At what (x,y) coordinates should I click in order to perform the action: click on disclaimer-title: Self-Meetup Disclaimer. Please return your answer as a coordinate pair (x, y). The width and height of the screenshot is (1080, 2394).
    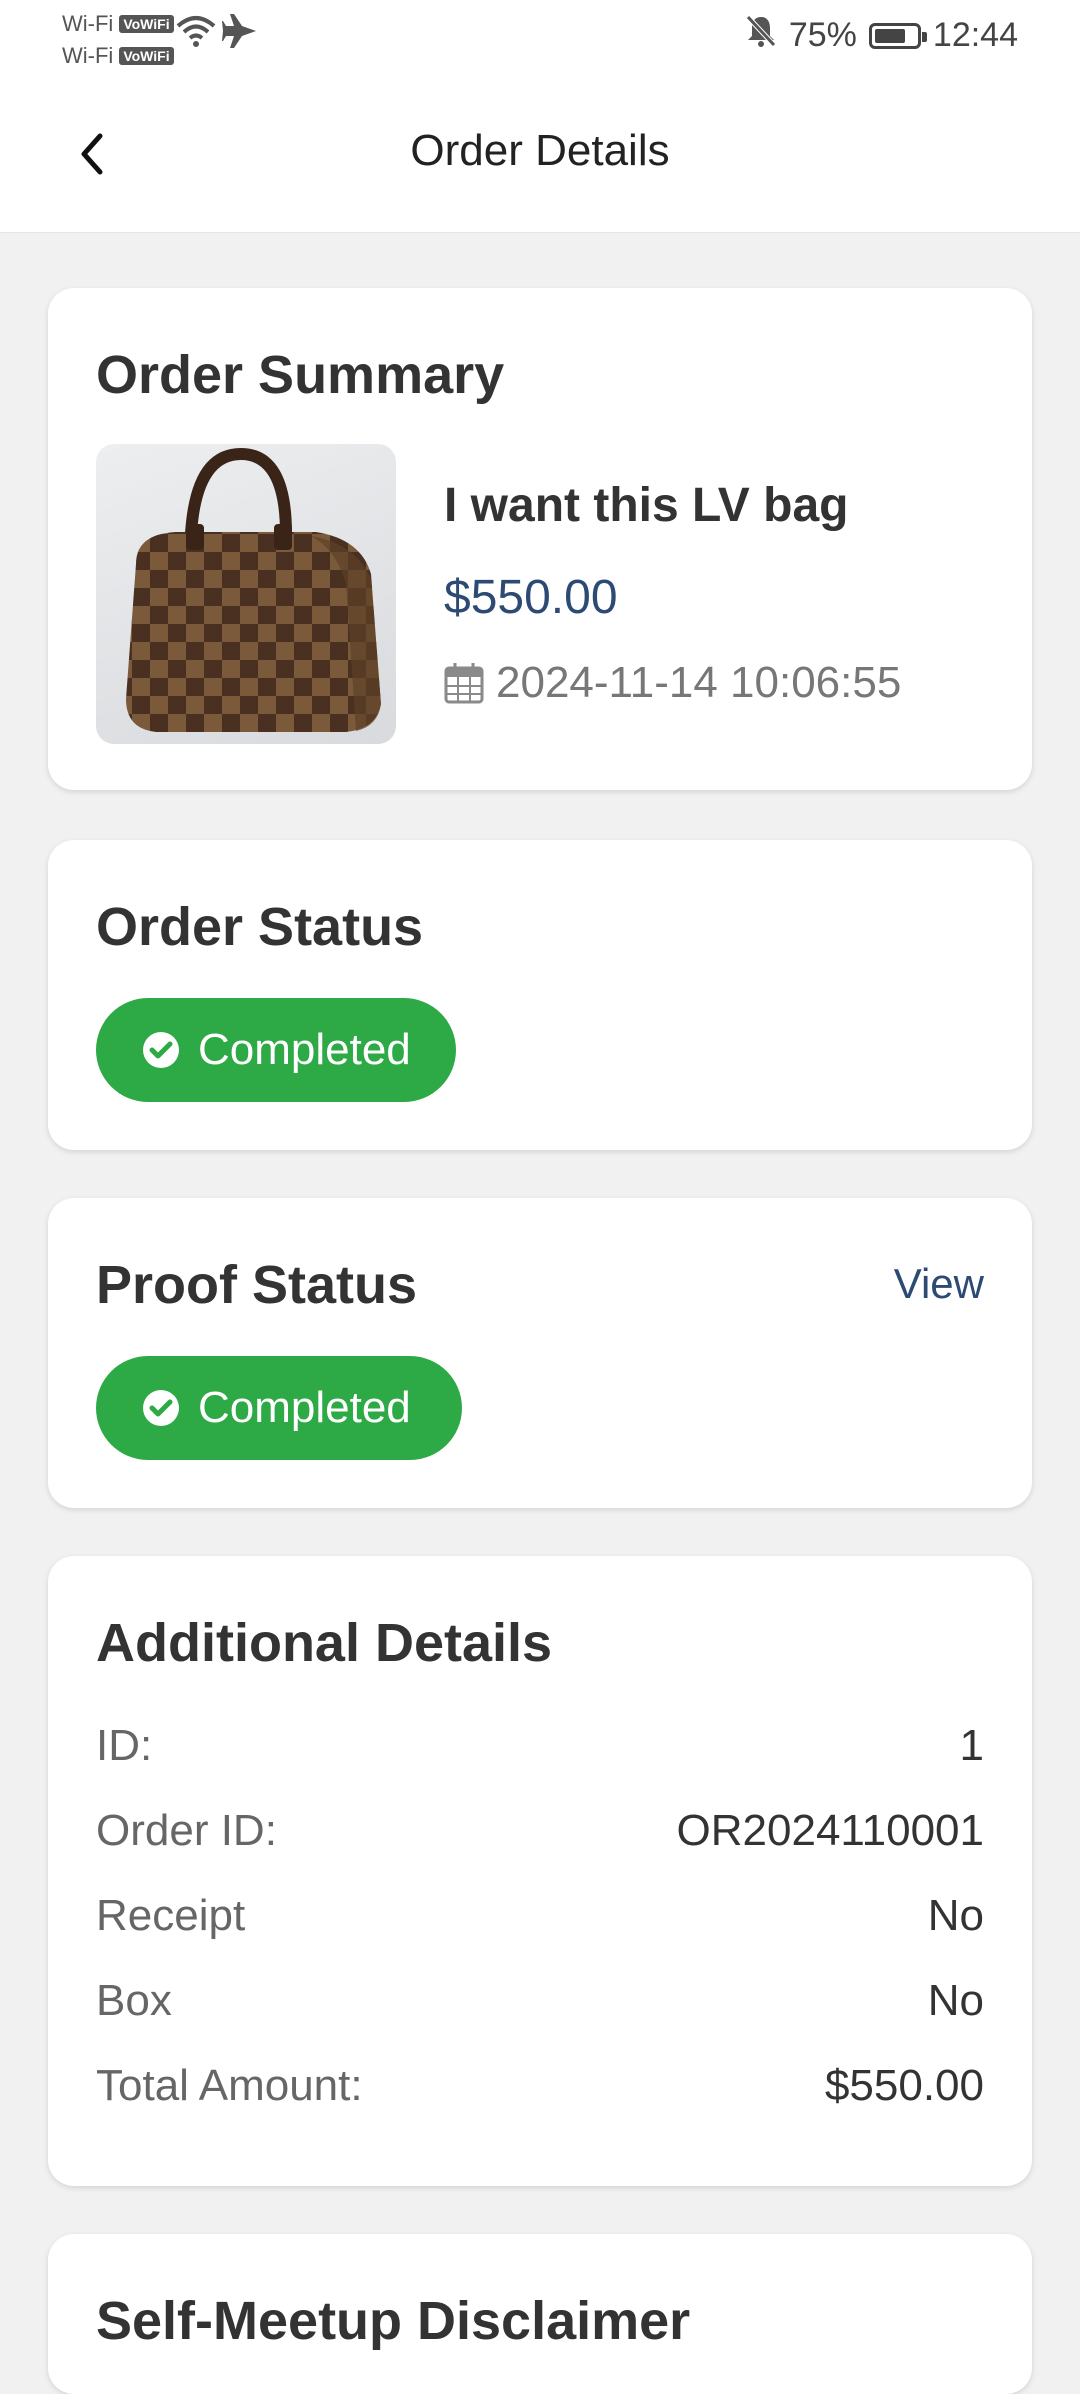
    Looking at the image, I should click on (393, 2321).